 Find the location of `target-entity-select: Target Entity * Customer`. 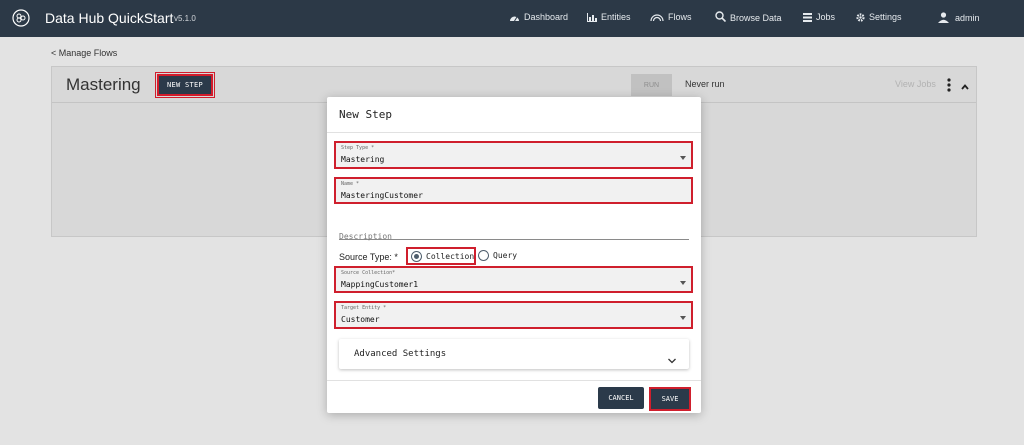

target-entity-select: Target Entity * Customer is located at coordinates (513, 315).